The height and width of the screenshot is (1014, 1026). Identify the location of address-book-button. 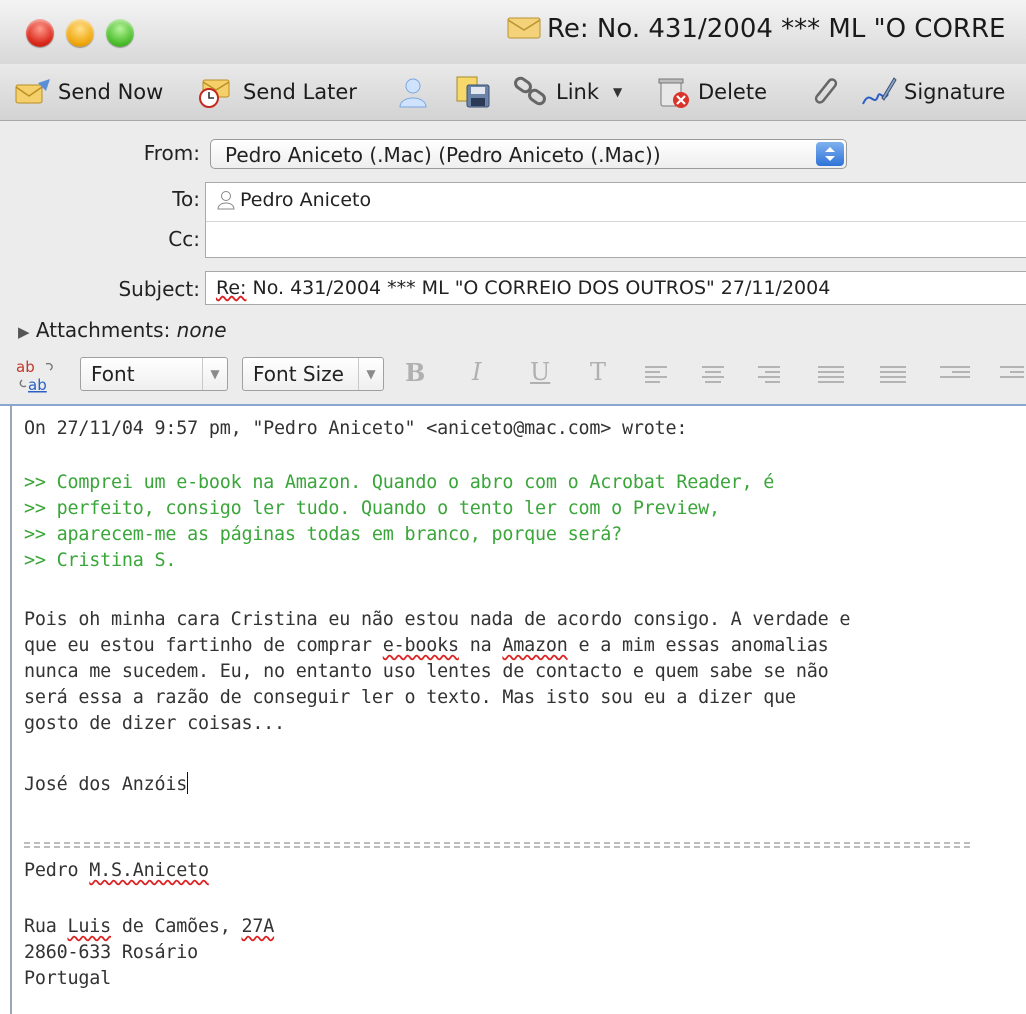
(416, 92).